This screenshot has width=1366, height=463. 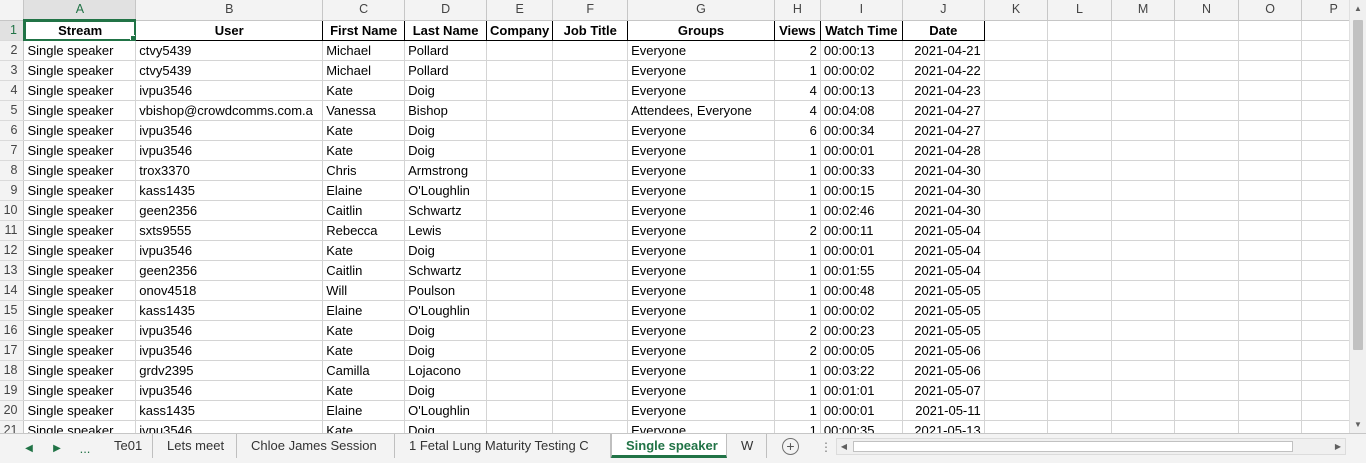 What do you see at coordinates (195, 446) in the screenshot?
I see `sheet-tab: Lets meet` at bounding box center [195, 446].